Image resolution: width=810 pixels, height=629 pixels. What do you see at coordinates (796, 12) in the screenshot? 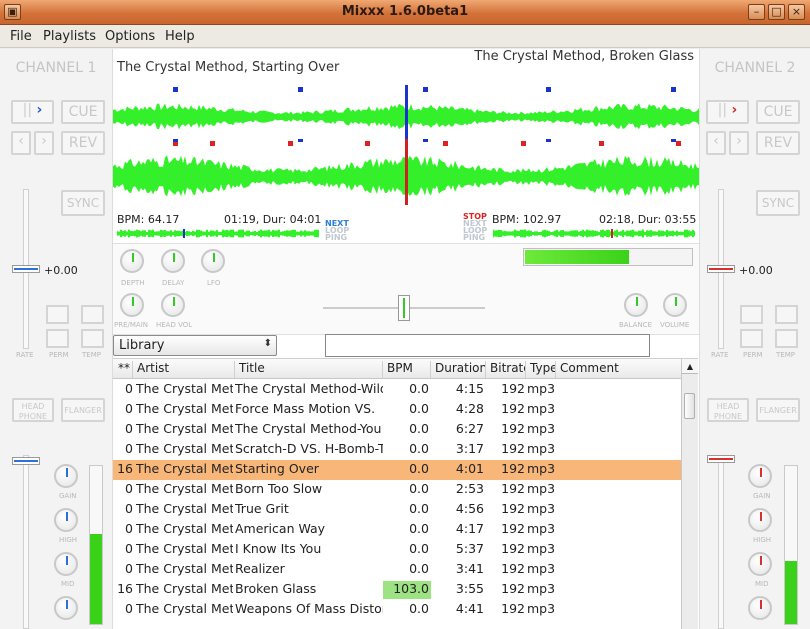
I see `close-icon: ×` at bounding box center [796, 12].